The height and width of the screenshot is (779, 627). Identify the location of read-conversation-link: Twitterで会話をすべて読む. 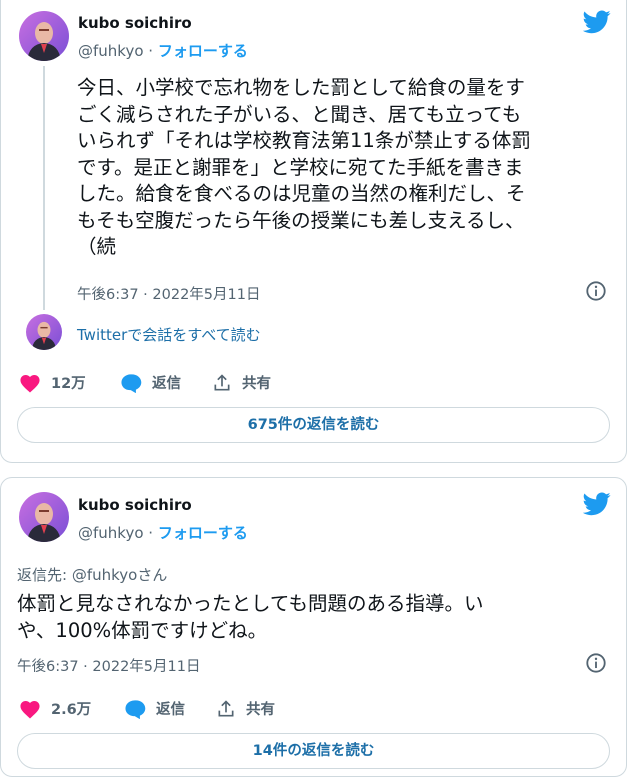
(169, 334).